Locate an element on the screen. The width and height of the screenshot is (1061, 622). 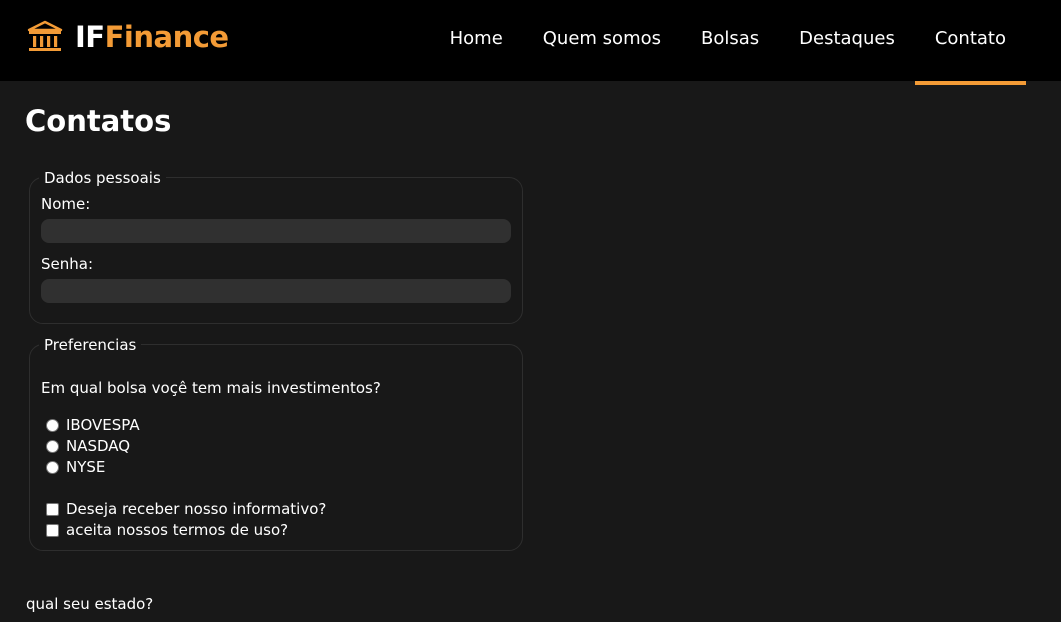
nav-bolsas: Bolsas is located at coordinates (730, 40).